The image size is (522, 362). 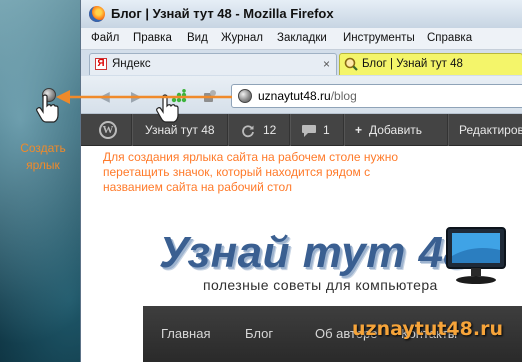 What do you see at coordinates (213, 64) in the screenshot?
I see `tab-yandex: Я Яндекс ×` at bounding box center [213, 64].